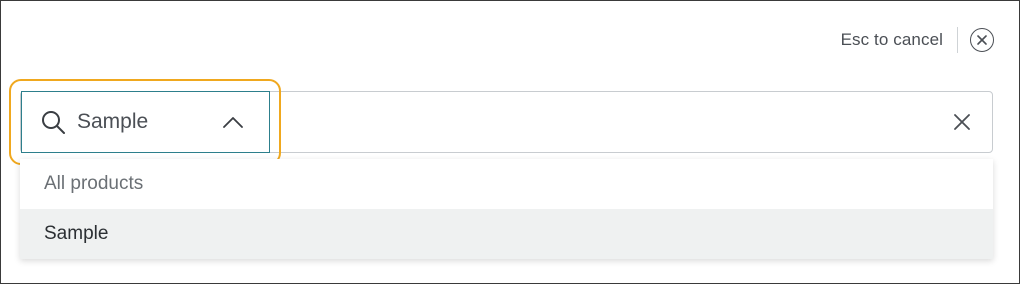  Describe the element at coordinates (53, 122) in the screenshot. I see `search-icon` at that location.